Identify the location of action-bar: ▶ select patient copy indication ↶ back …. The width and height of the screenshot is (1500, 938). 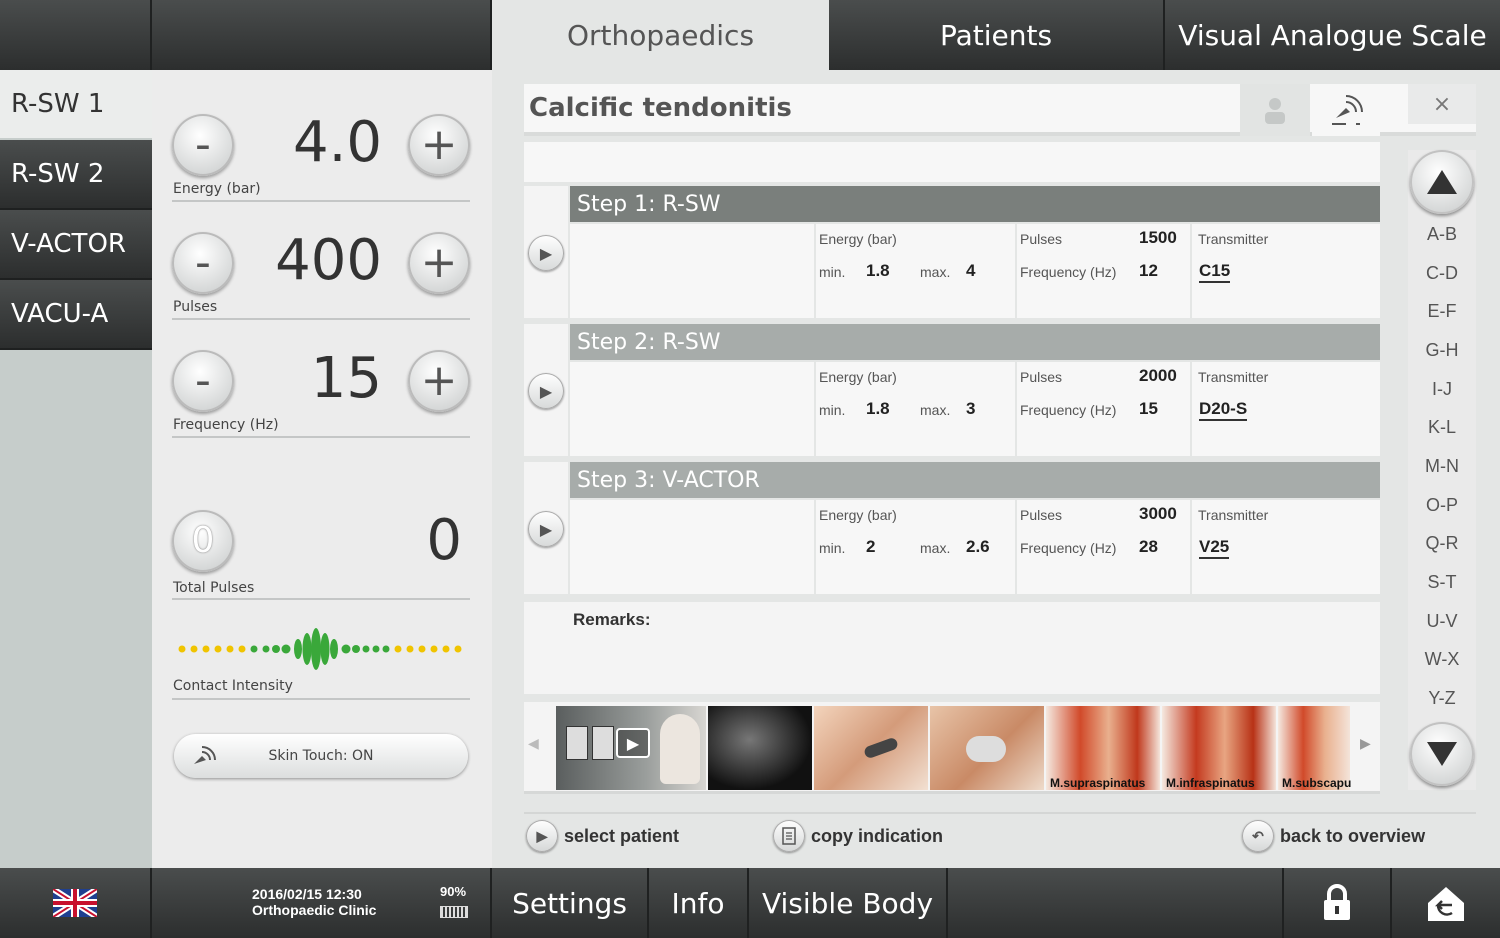
(1000, 832).